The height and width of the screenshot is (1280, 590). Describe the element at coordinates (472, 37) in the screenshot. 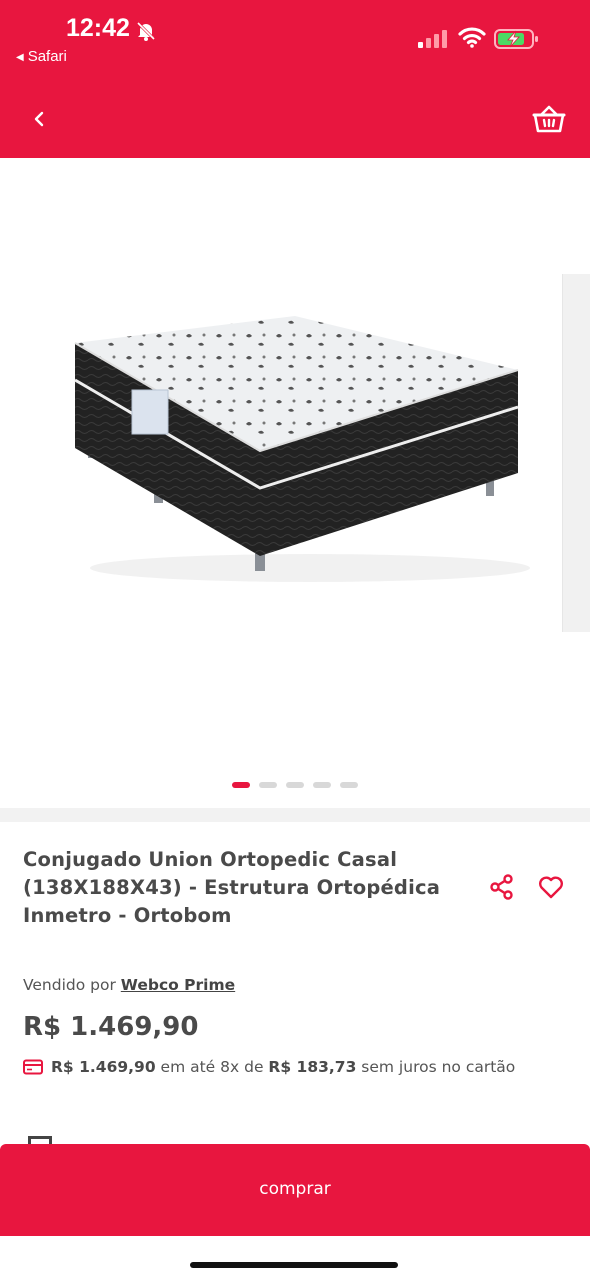

I see `wifi-icon` at that location.